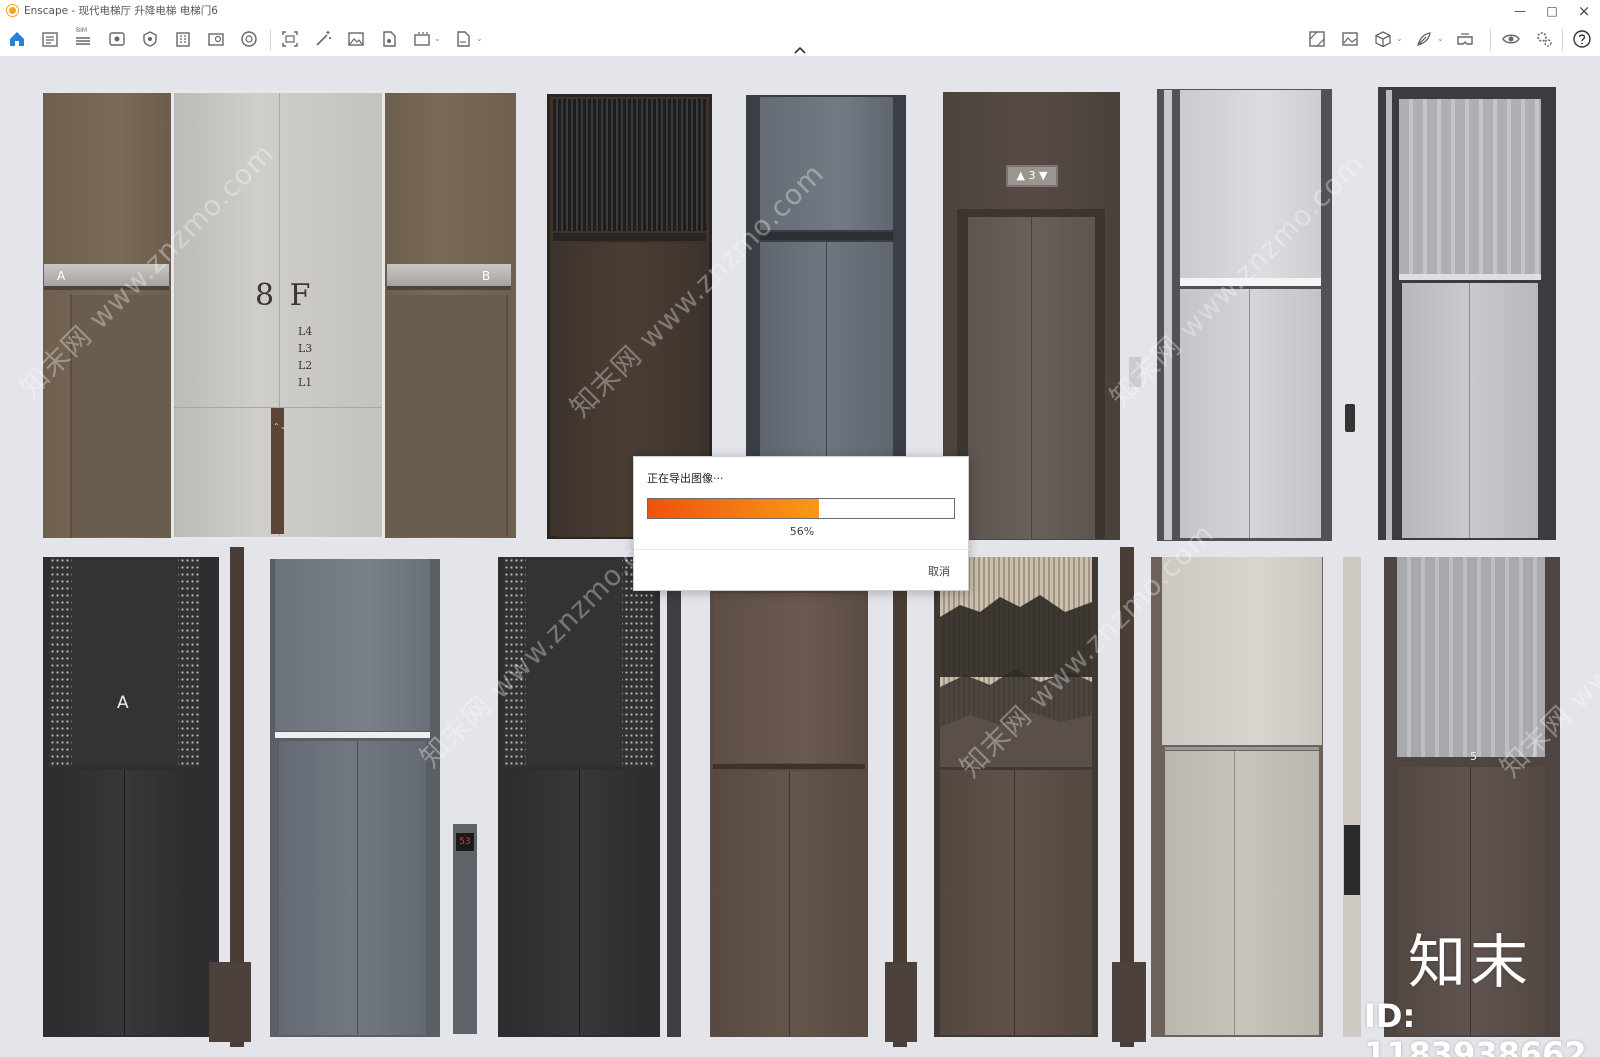 The image size is (1600, 1057). Describe the element at coordinates (183, 39) in the screenshot. I see `building-icon` at that location.